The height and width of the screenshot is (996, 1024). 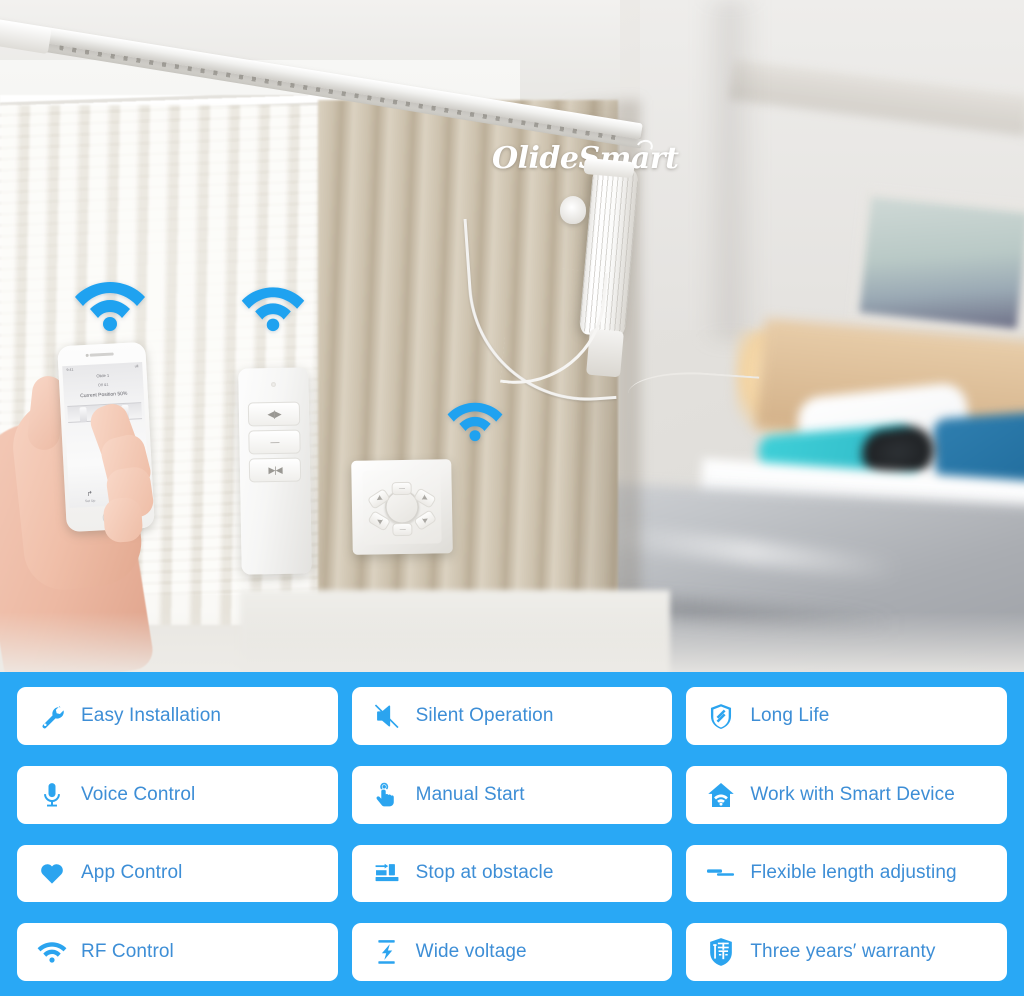 I want to click on remote-close-button: ▶|◀, so click(x=275, y=470).